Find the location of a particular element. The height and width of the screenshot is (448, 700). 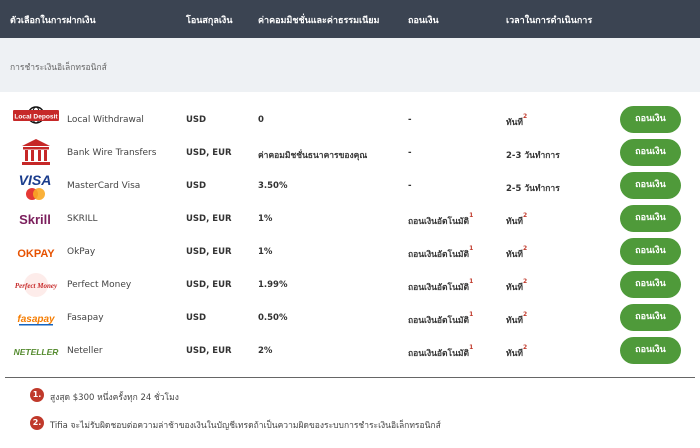

footnote-text: สูงสุด $300 หนึ่งครั้งทุก 24 ชั่วโมง is located at coordinates (114, 398).